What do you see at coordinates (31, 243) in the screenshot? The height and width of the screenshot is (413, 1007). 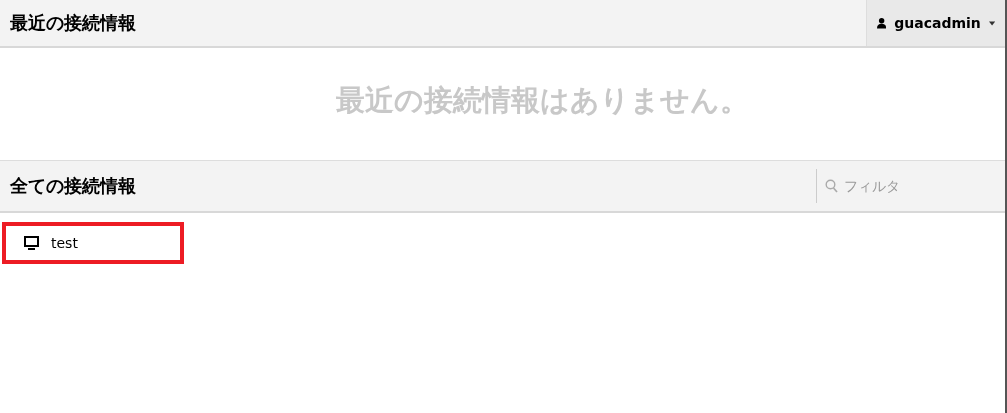 I see `monitor-icon` at bounding box center [31, 243].